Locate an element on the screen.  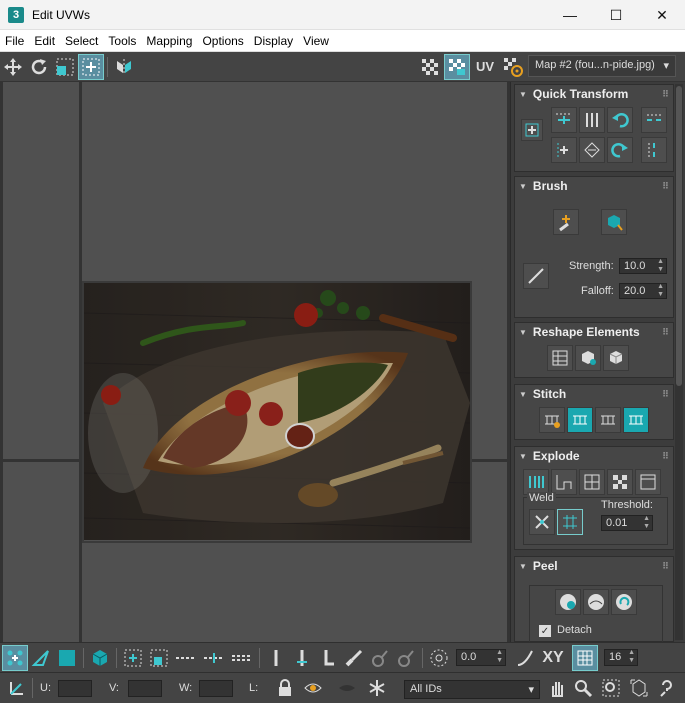
uv-axis-button: UV is located at coordinates (485, 67).